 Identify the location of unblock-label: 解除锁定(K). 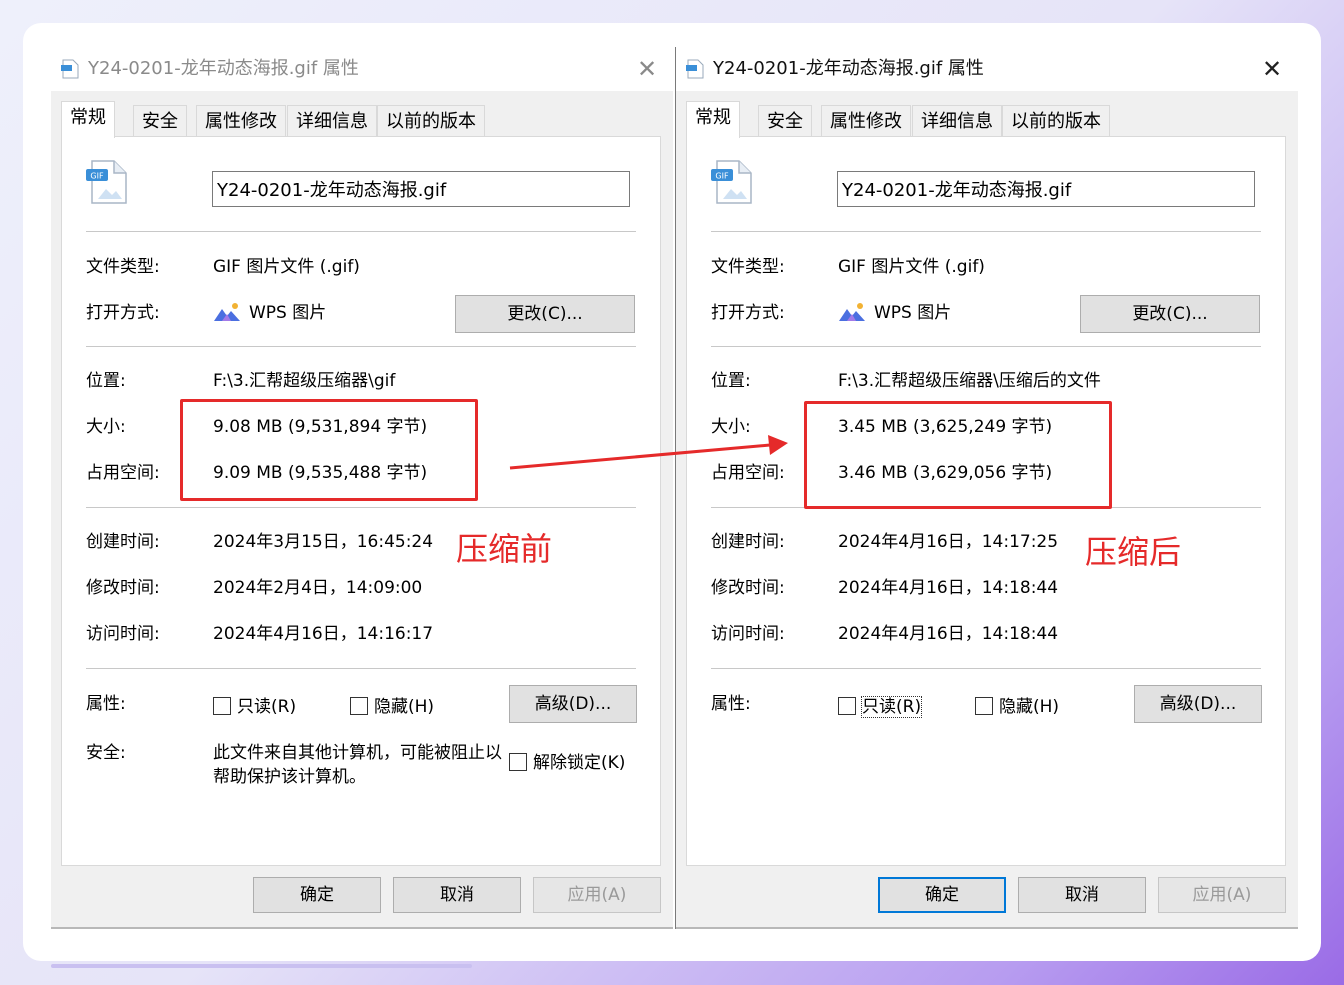
(579, 763).